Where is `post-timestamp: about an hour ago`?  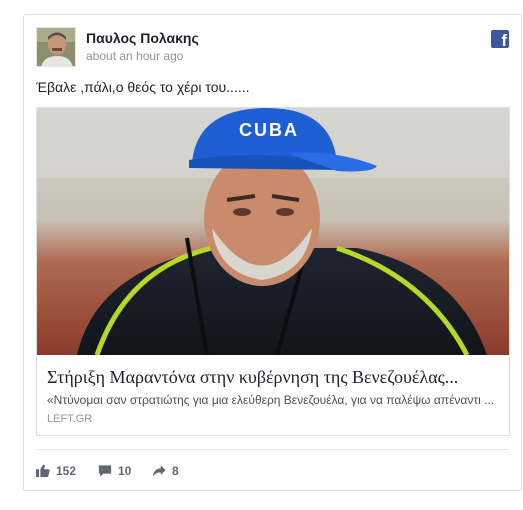
post-timestamp: about an hour ago is located at coordinates (134, 56).